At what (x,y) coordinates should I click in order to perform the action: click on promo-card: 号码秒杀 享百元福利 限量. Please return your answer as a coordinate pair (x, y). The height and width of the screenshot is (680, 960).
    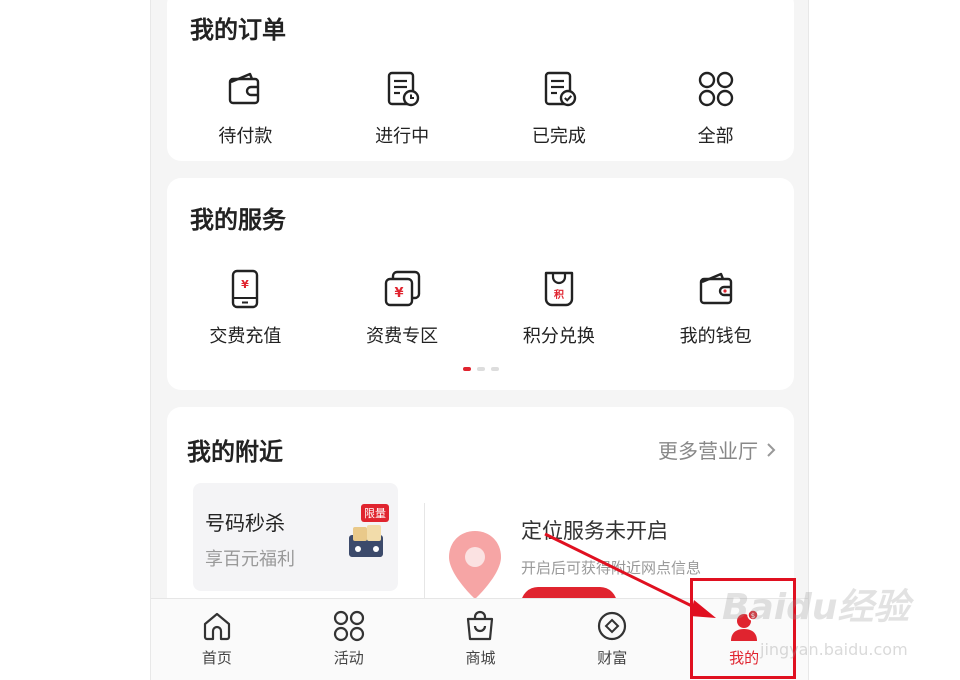
    Looking at the image, I should click on (295, 537).